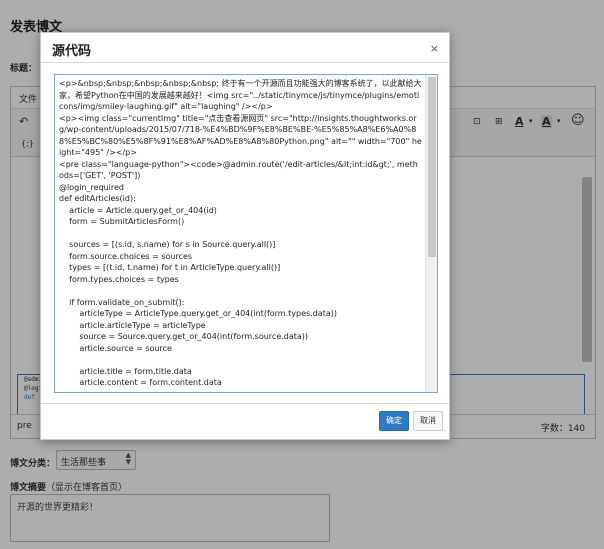 The image size is (604, 549). What do you see at coordinates (72, 51) in the screenshot?
I see `dialog-title: 源代码` at bounding box center [72, 51].